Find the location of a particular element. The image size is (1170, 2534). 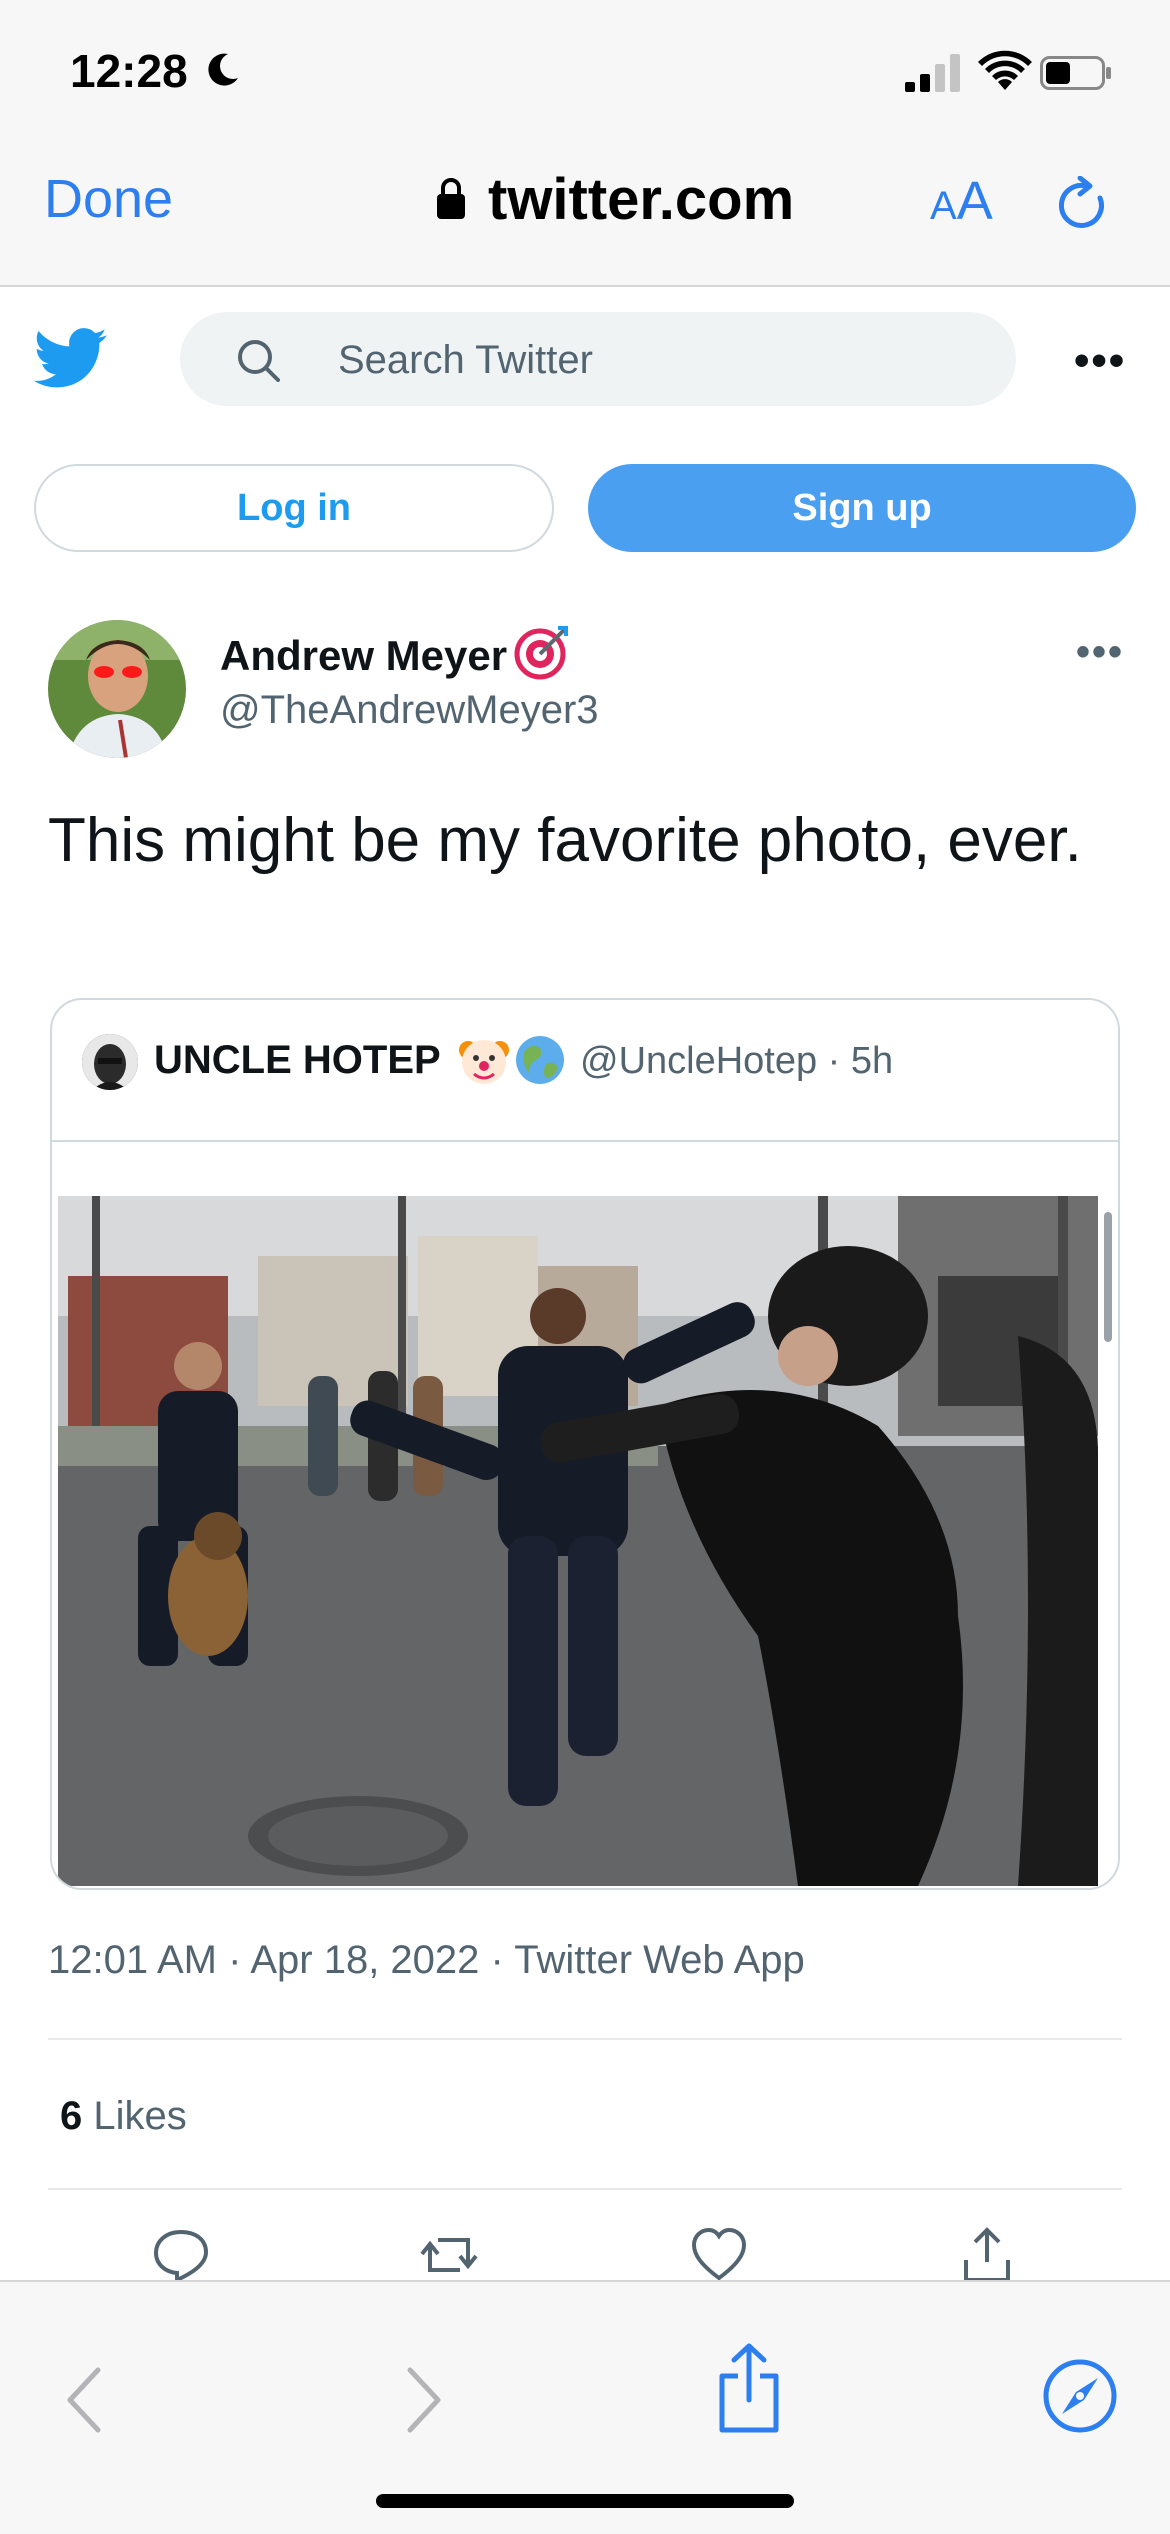

quoted-handle-time: @UncleHotep · 5h is located at coordinates (736, 1061).